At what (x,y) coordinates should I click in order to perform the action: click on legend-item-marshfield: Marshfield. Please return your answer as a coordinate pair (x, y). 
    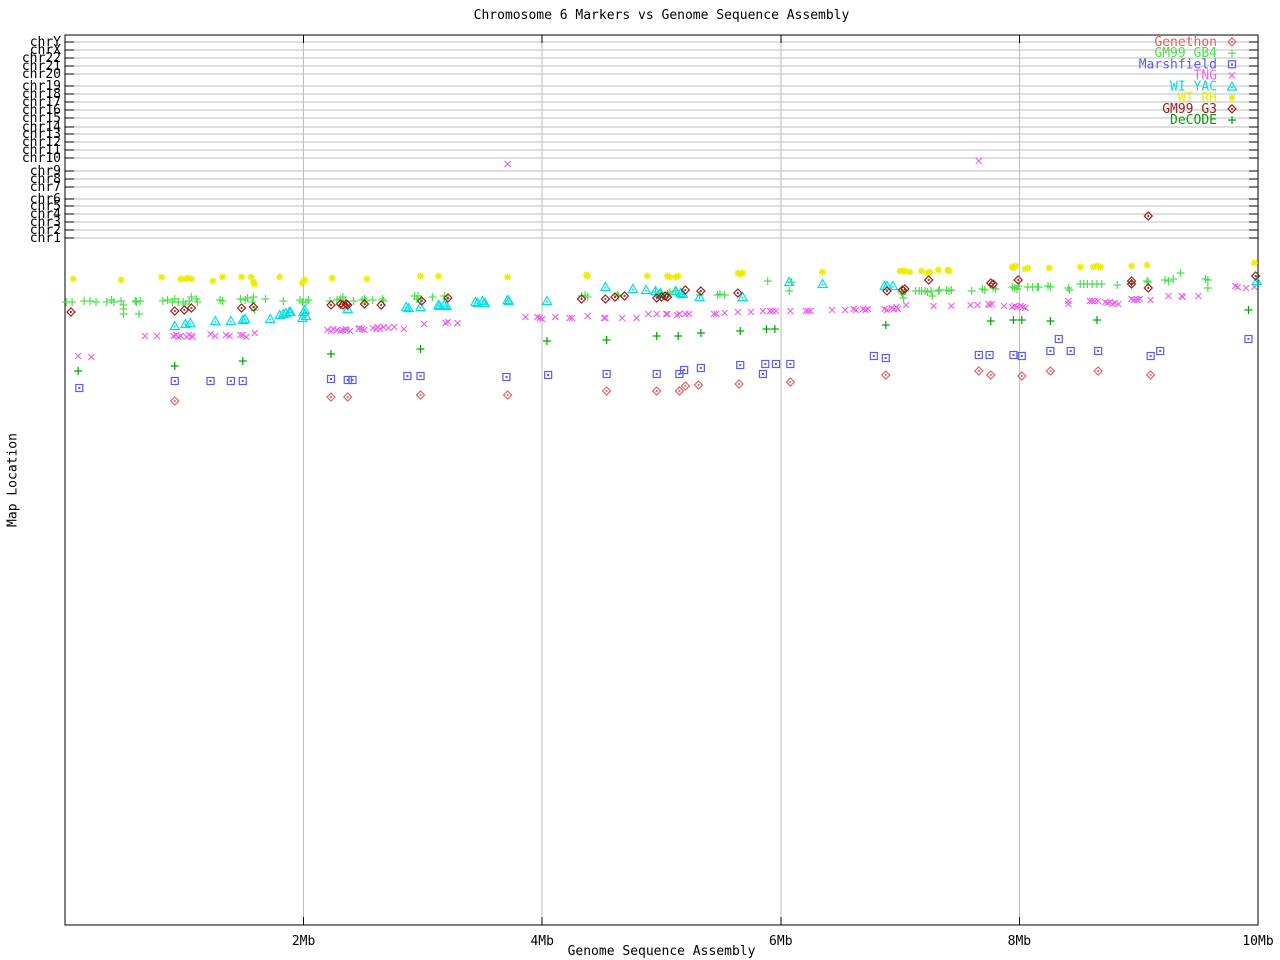
    Looking at the image, I should click on (1188, 64).